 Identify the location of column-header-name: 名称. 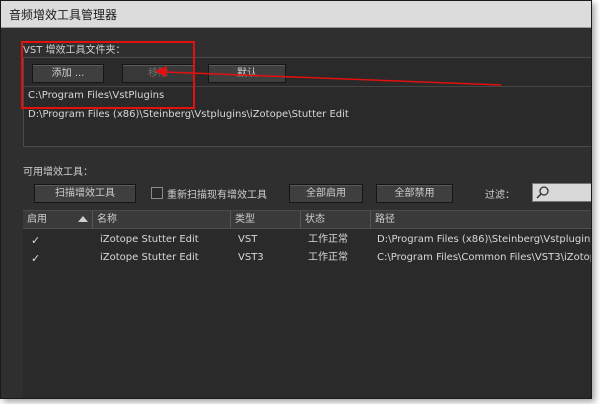
(162, 219).